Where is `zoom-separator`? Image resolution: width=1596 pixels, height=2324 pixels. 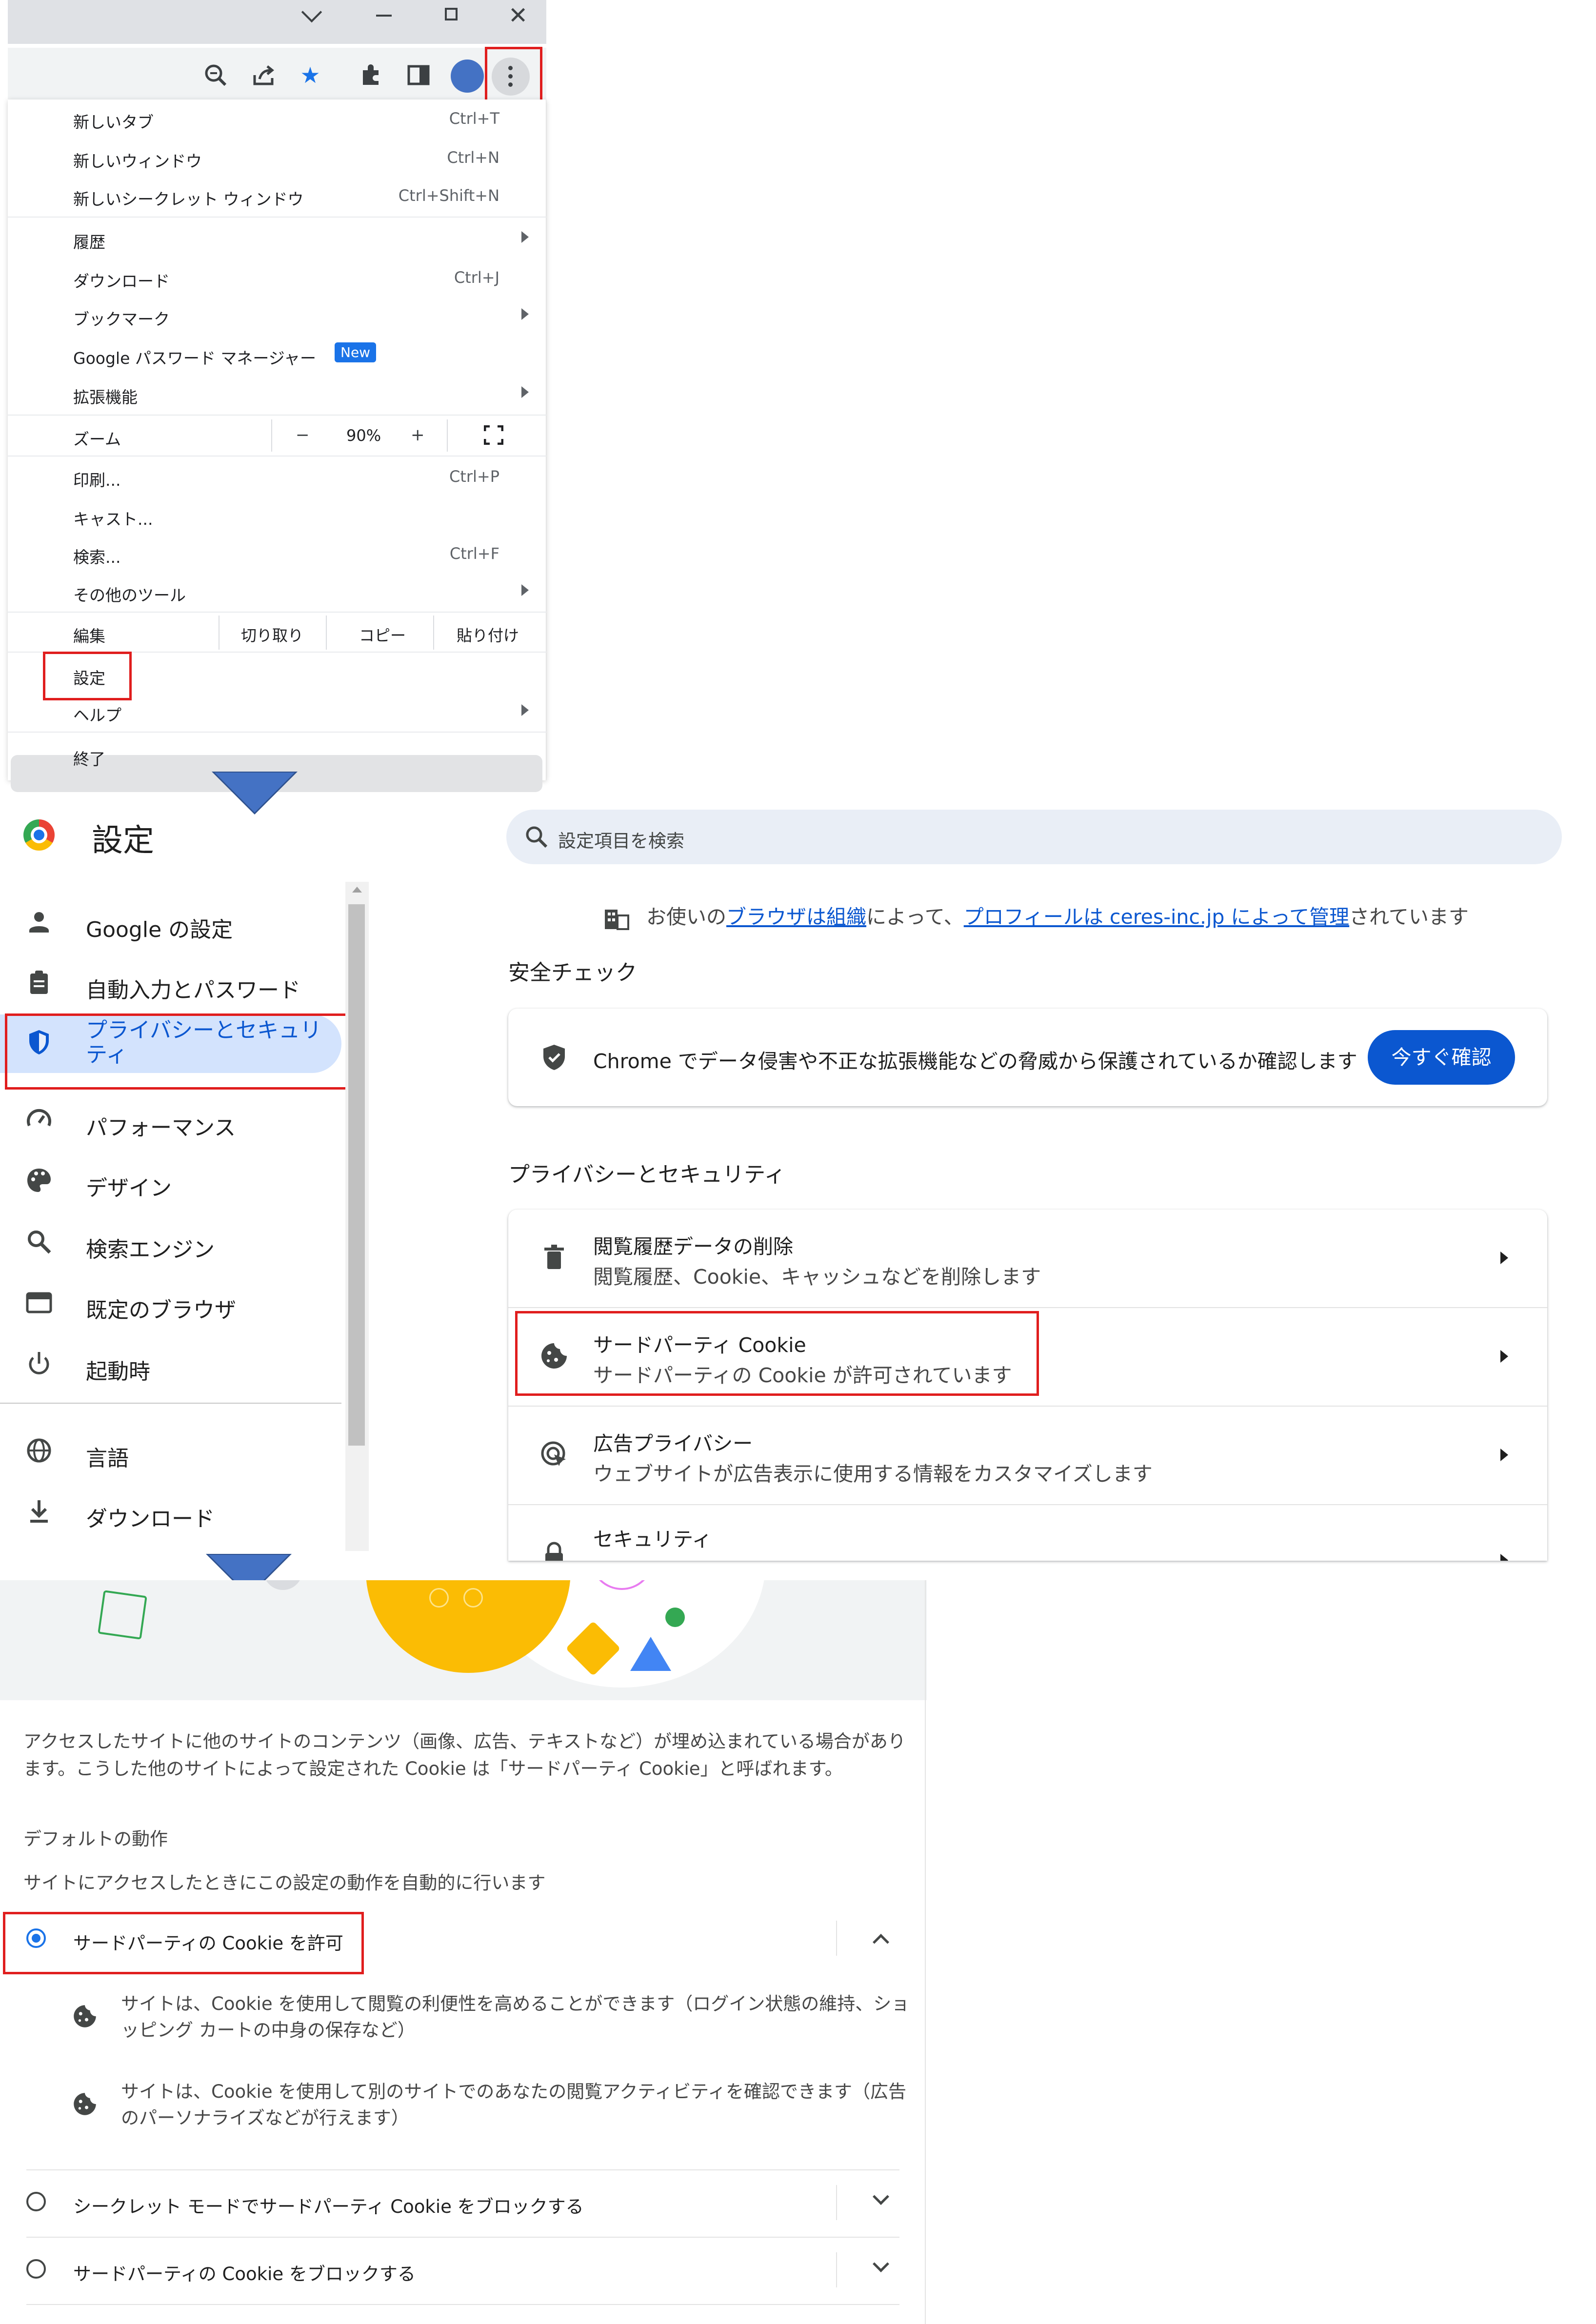 zoom-separator is located at coordinates (448, 435).